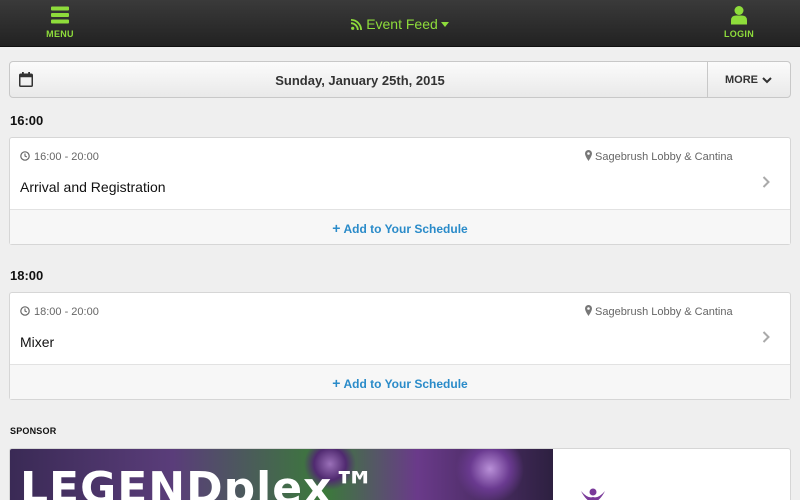  Describe the element at coordinates (593, 494) in the screenshot. I see `sponsor-logo-icon` at that location.